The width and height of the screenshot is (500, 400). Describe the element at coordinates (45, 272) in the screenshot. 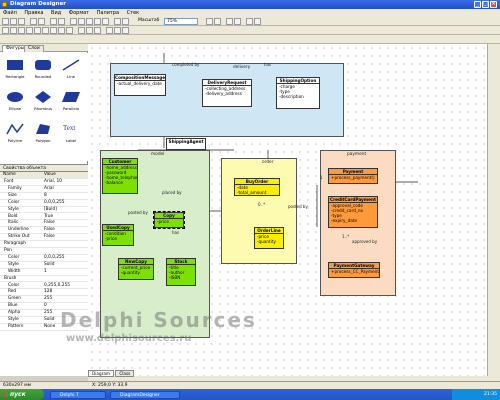

I see `property-value: 1` at that location.